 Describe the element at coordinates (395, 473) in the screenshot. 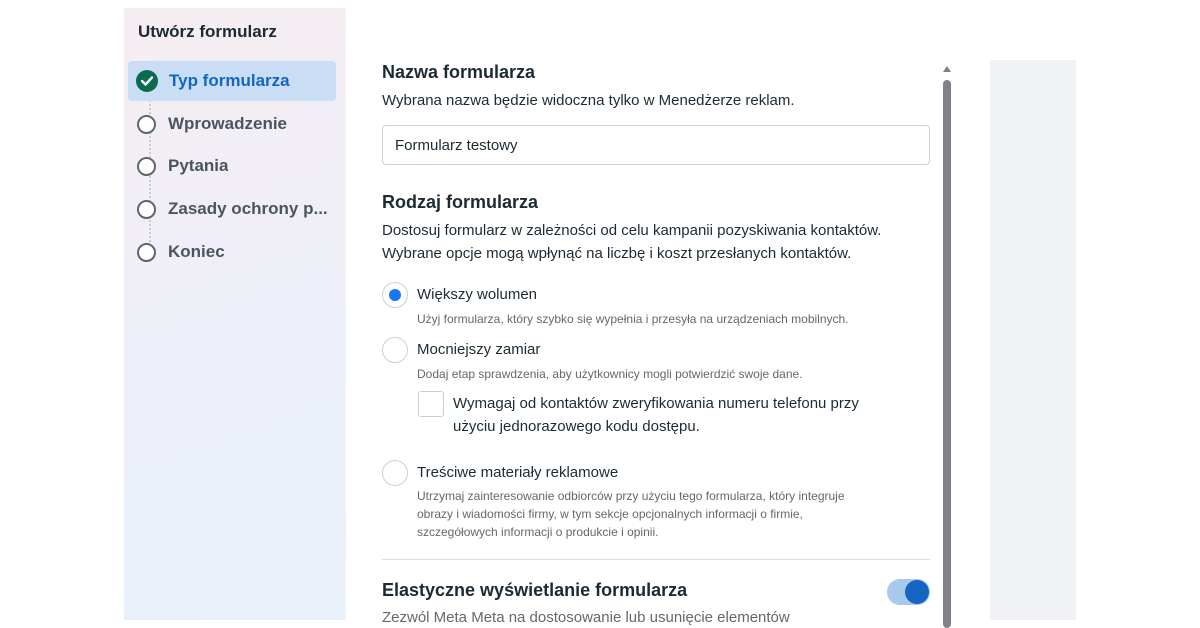

I see `radio-rich-creative` at that location.